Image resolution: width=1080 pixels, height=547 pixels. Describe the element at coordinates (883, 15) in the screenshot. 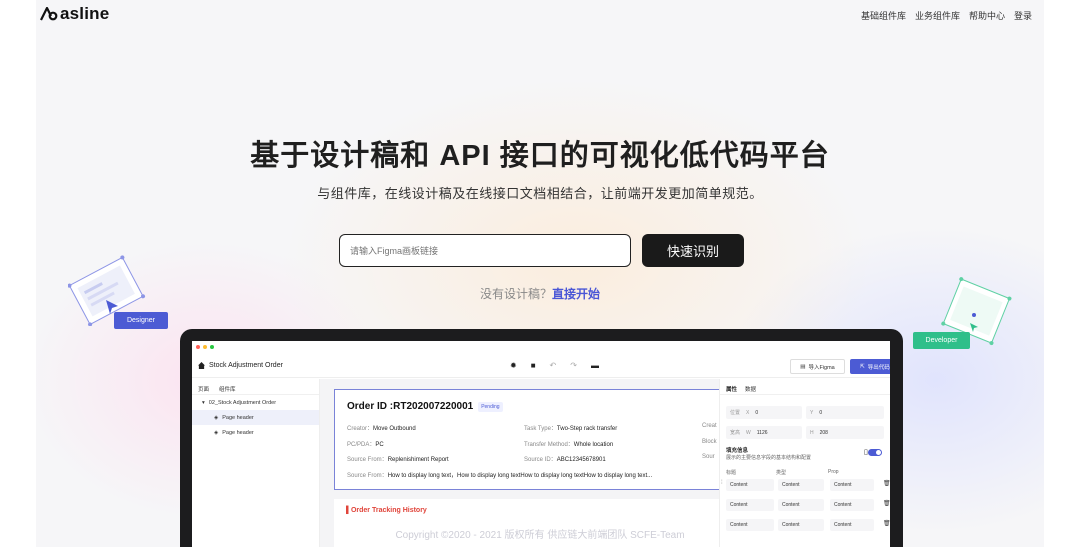

I see `nav-item-basic-components: 基础组件库` at that location.